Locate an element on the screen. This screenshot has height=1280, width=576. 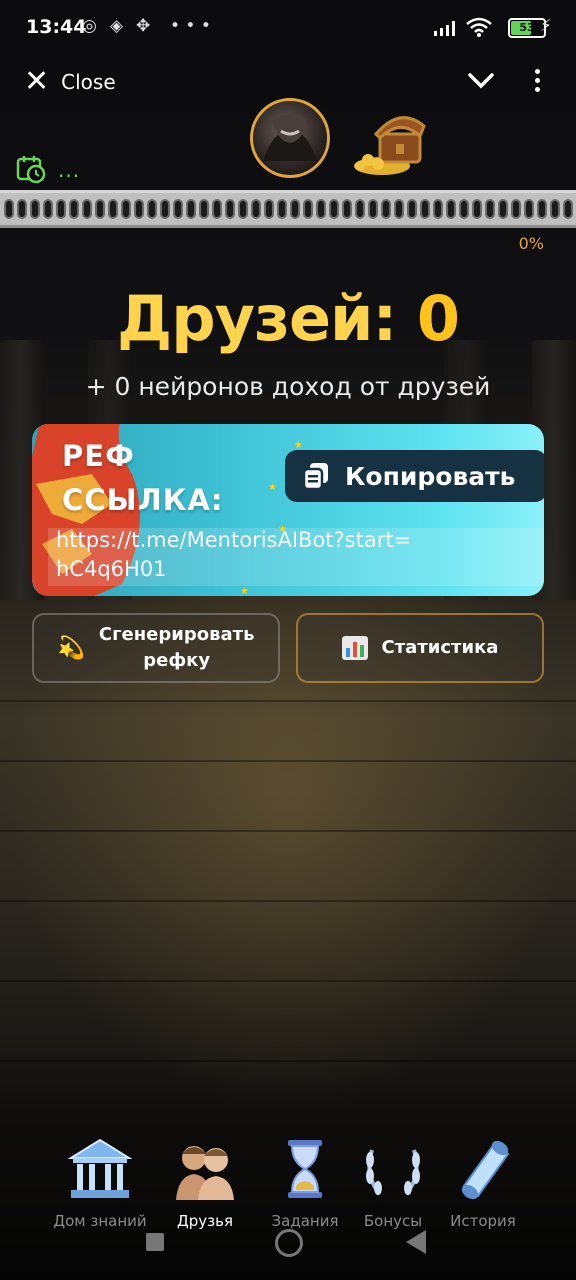
progress-chain is located at coordinates (290, 209).